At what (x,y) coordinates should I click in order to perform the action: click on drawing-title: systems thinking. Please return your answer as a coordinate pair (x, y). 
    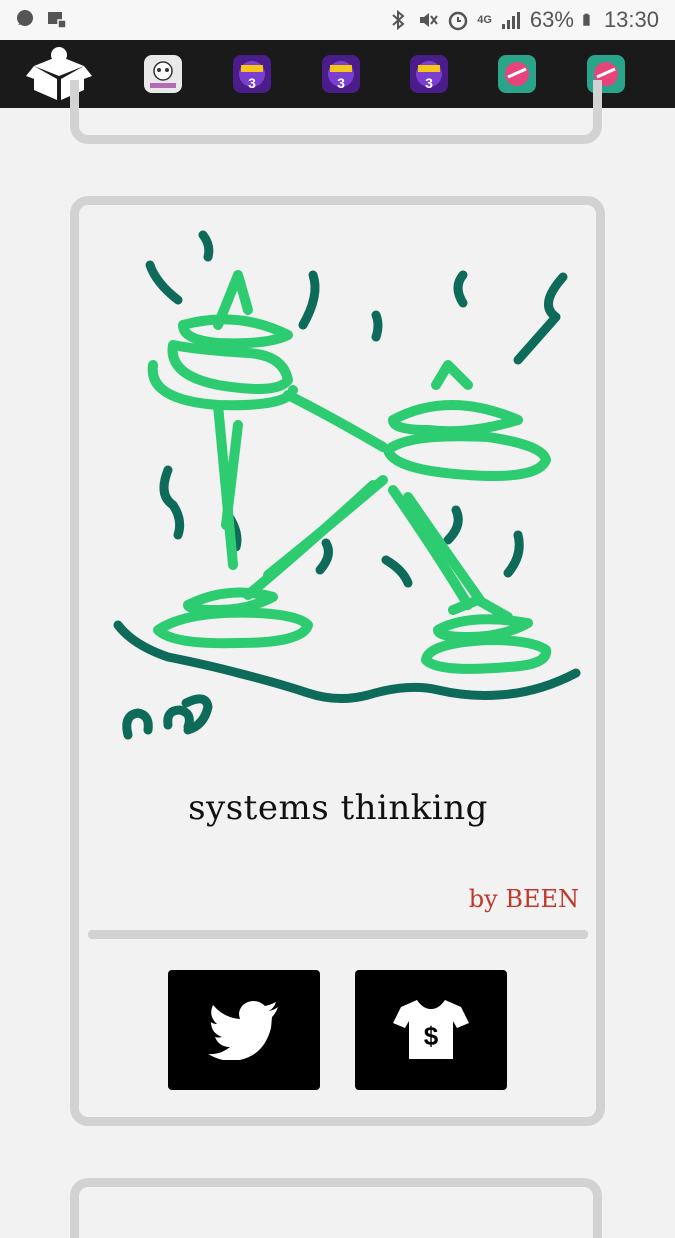
    Looking at the image, I should click on (338, 808).